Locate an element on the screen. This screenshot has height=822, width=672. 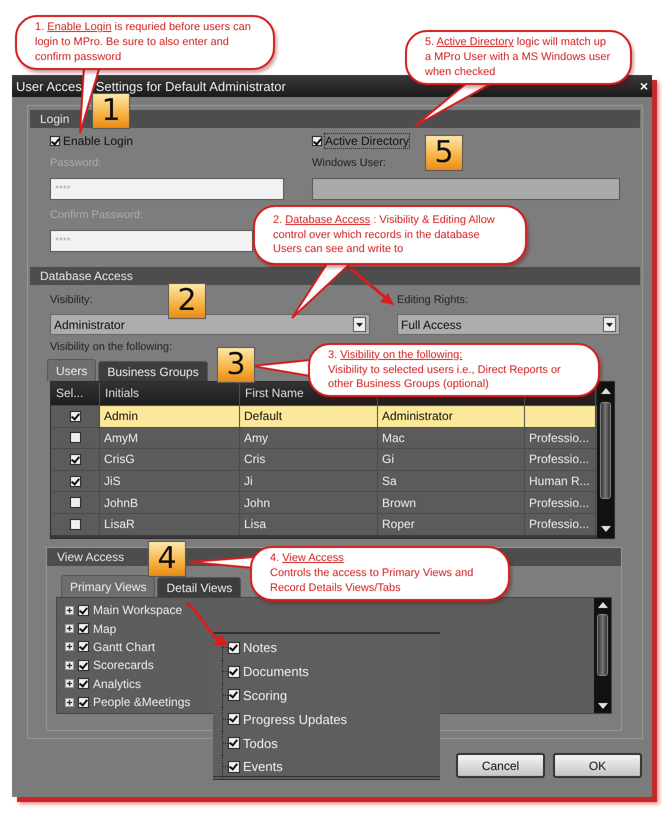
table-cell: Lisa is located at coordinates (255, 524).